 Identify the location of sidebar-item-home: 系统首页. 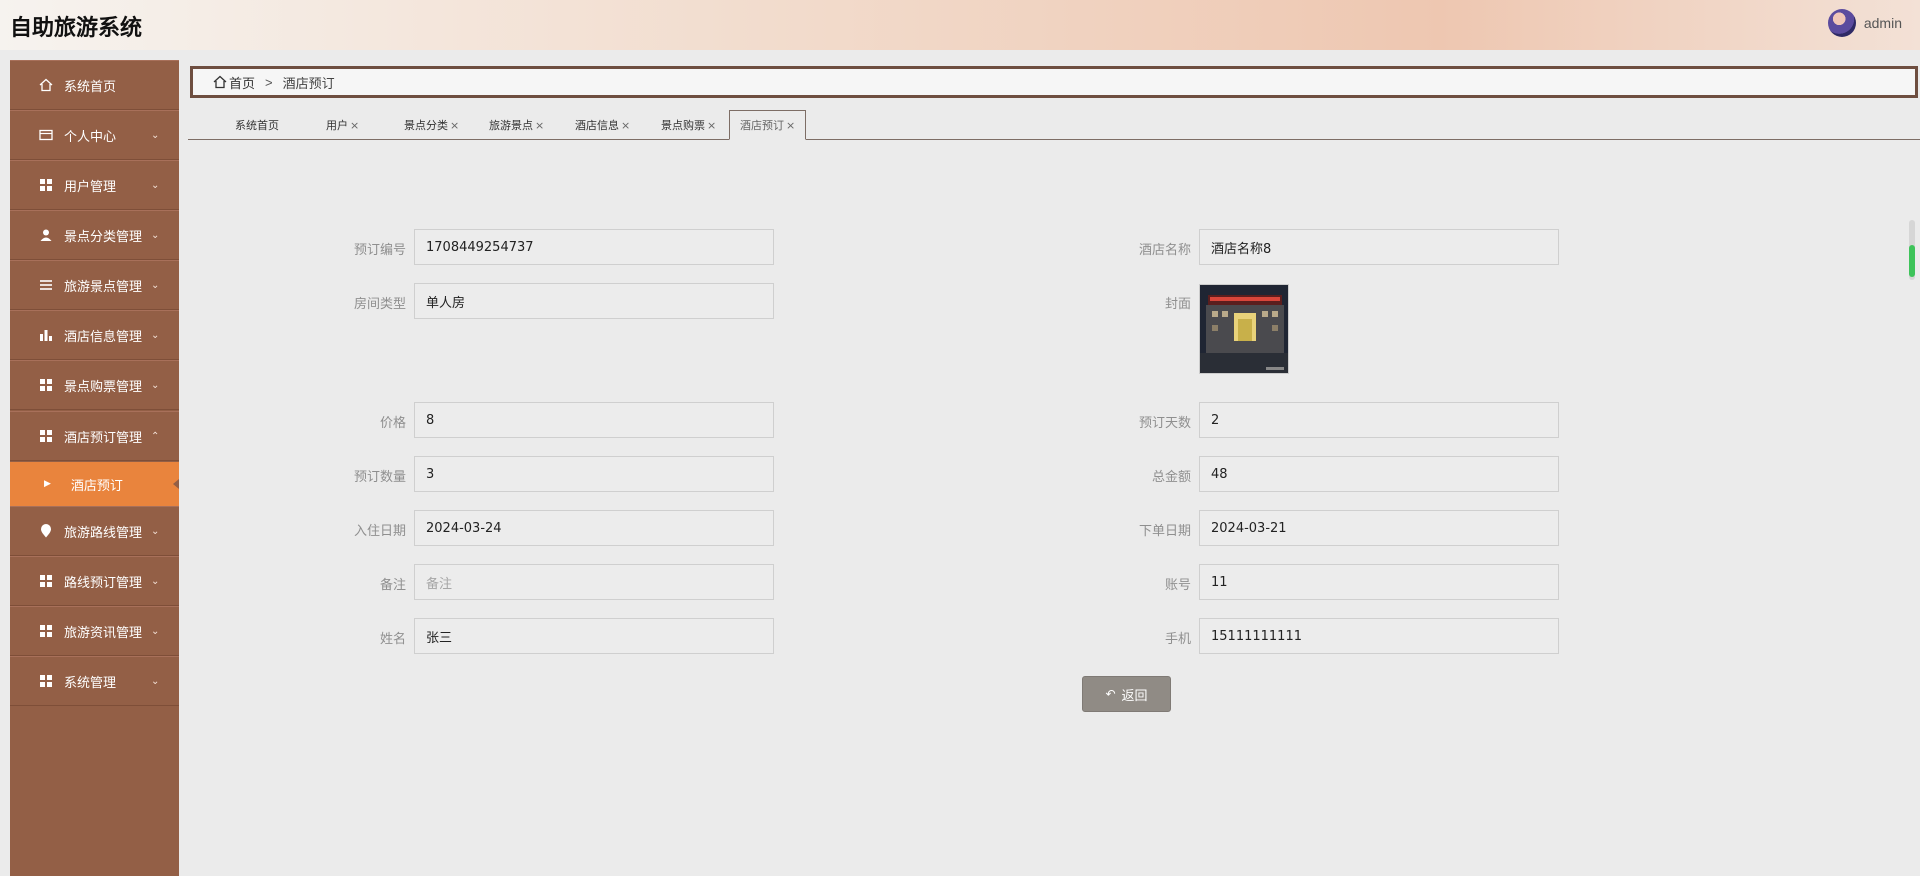
(94, 85).